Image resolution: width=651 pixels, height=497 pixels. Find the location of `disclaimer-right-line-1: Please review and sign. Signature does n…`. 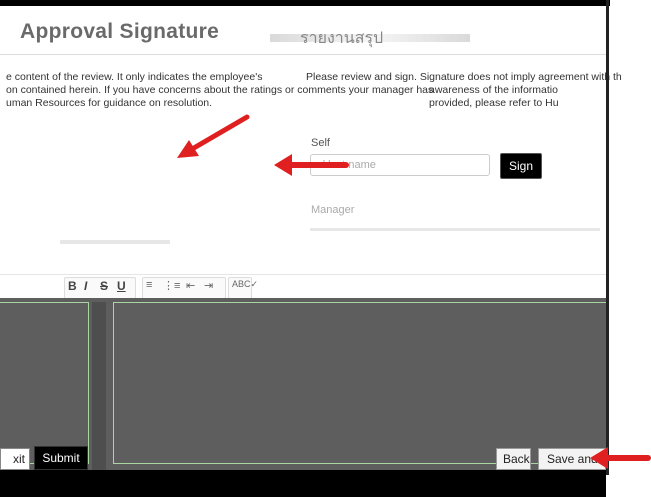

disclaimer-right-line-1: Please review and sign. Signature does n… is located at coordinates (464, 77).